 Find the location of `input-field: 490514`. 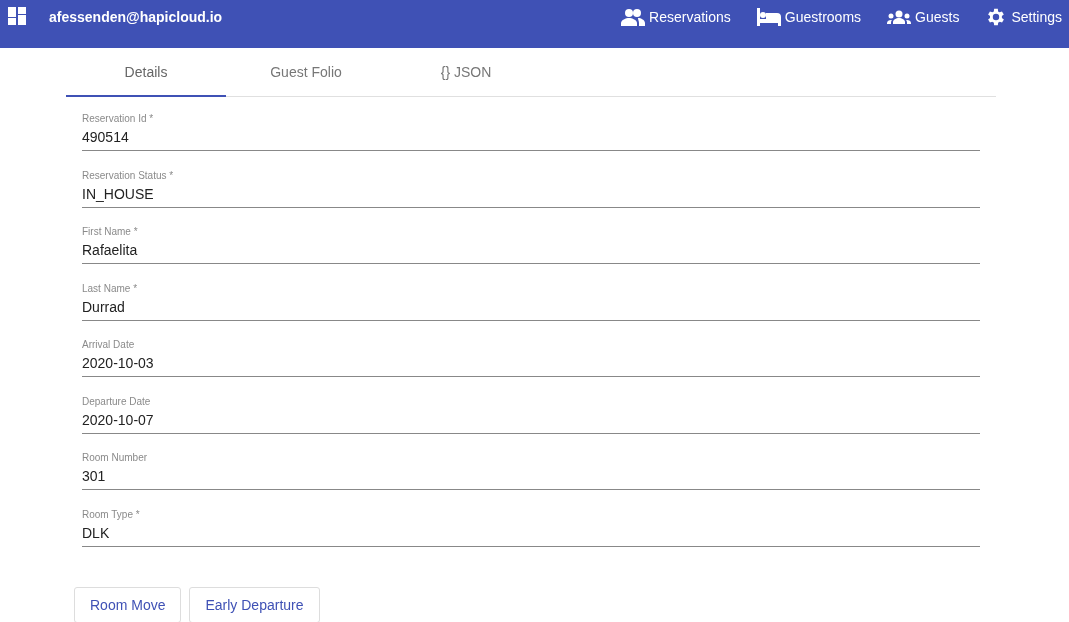

input-field: 490514 is located at coordinates (531, 138).